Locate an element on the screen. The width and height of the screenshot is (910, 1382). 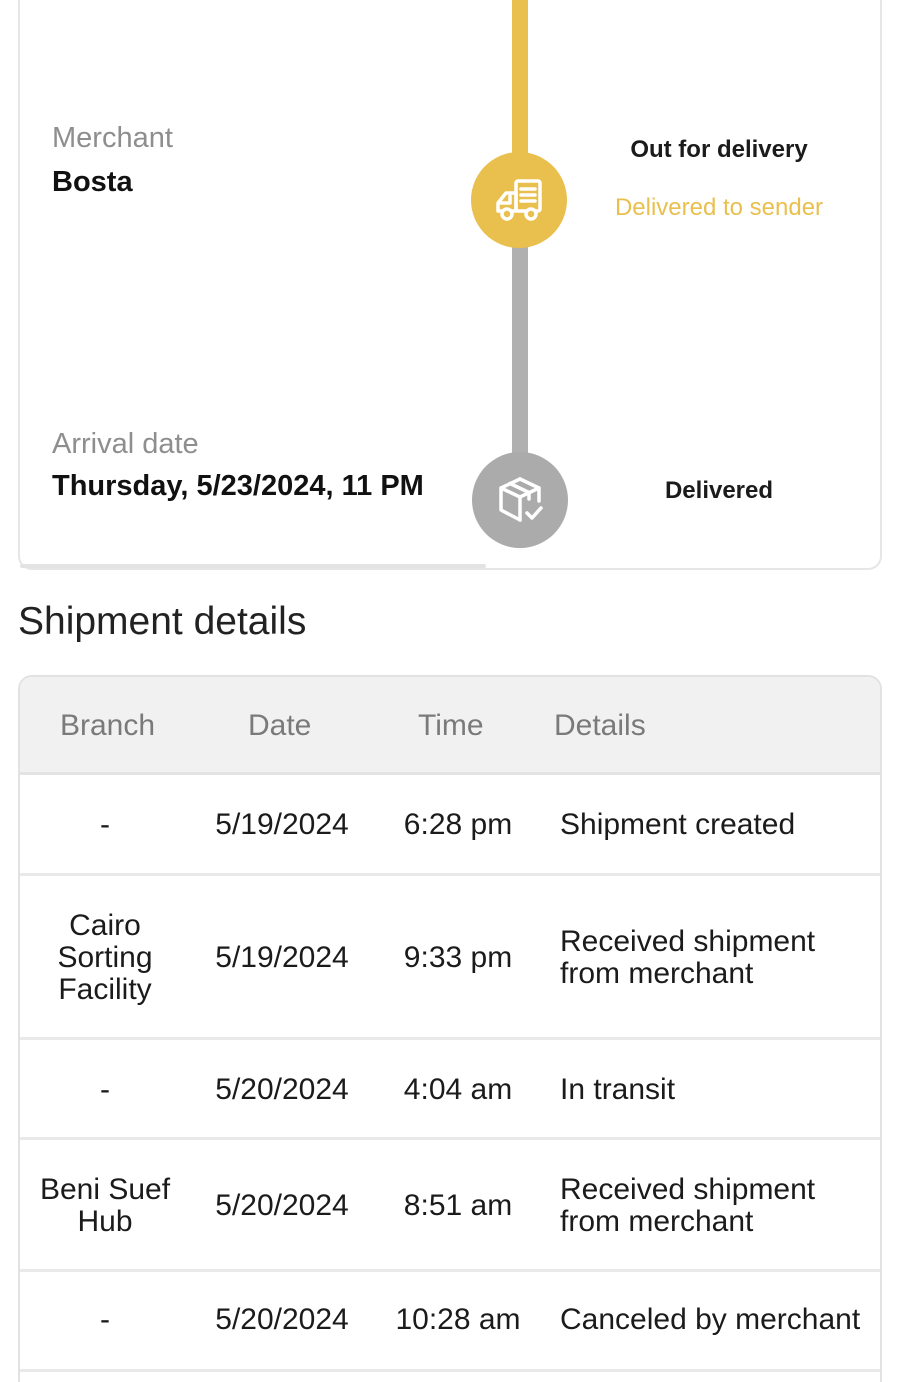
step-title-out-for-delivery: Out for delivery is located at coordinates (719, 149).